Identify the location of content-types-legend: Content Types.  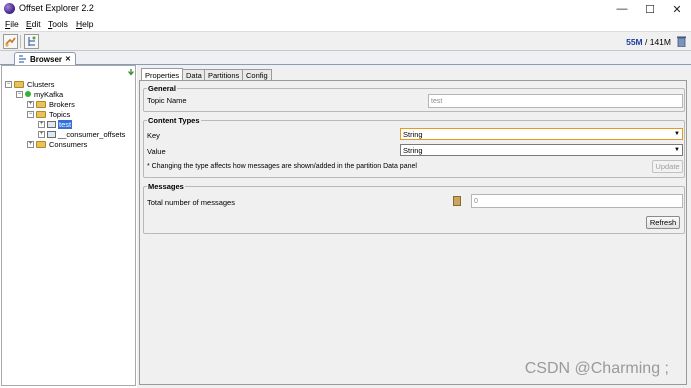
(174, 120).